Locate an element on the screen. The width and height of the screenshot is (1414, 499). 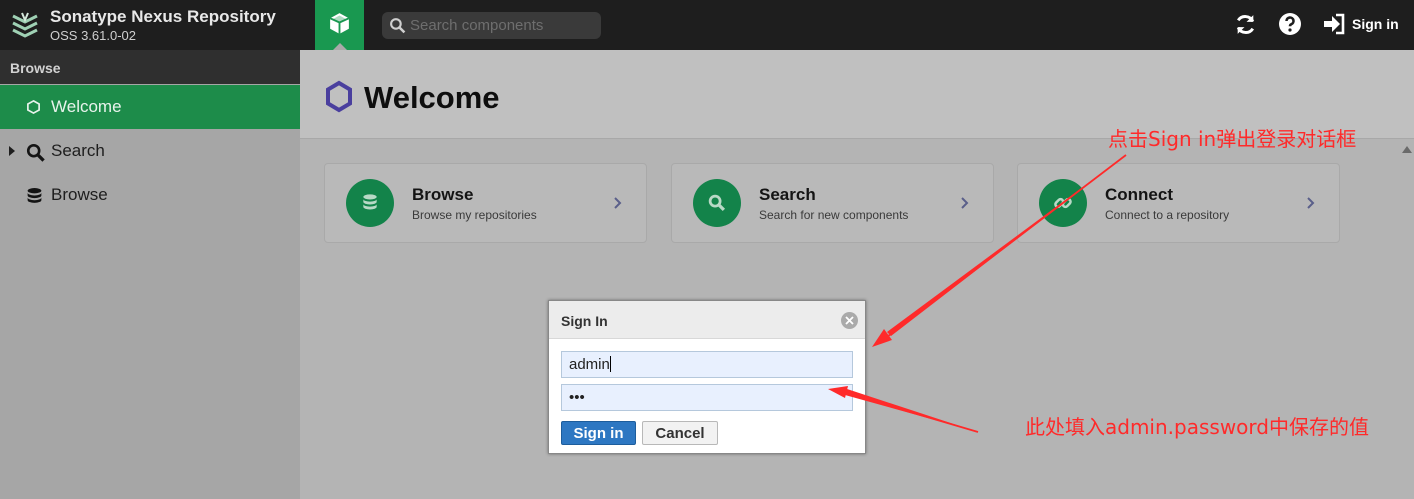
card-subtitle: Connect to a repository is located at coordinates (1167, 215).